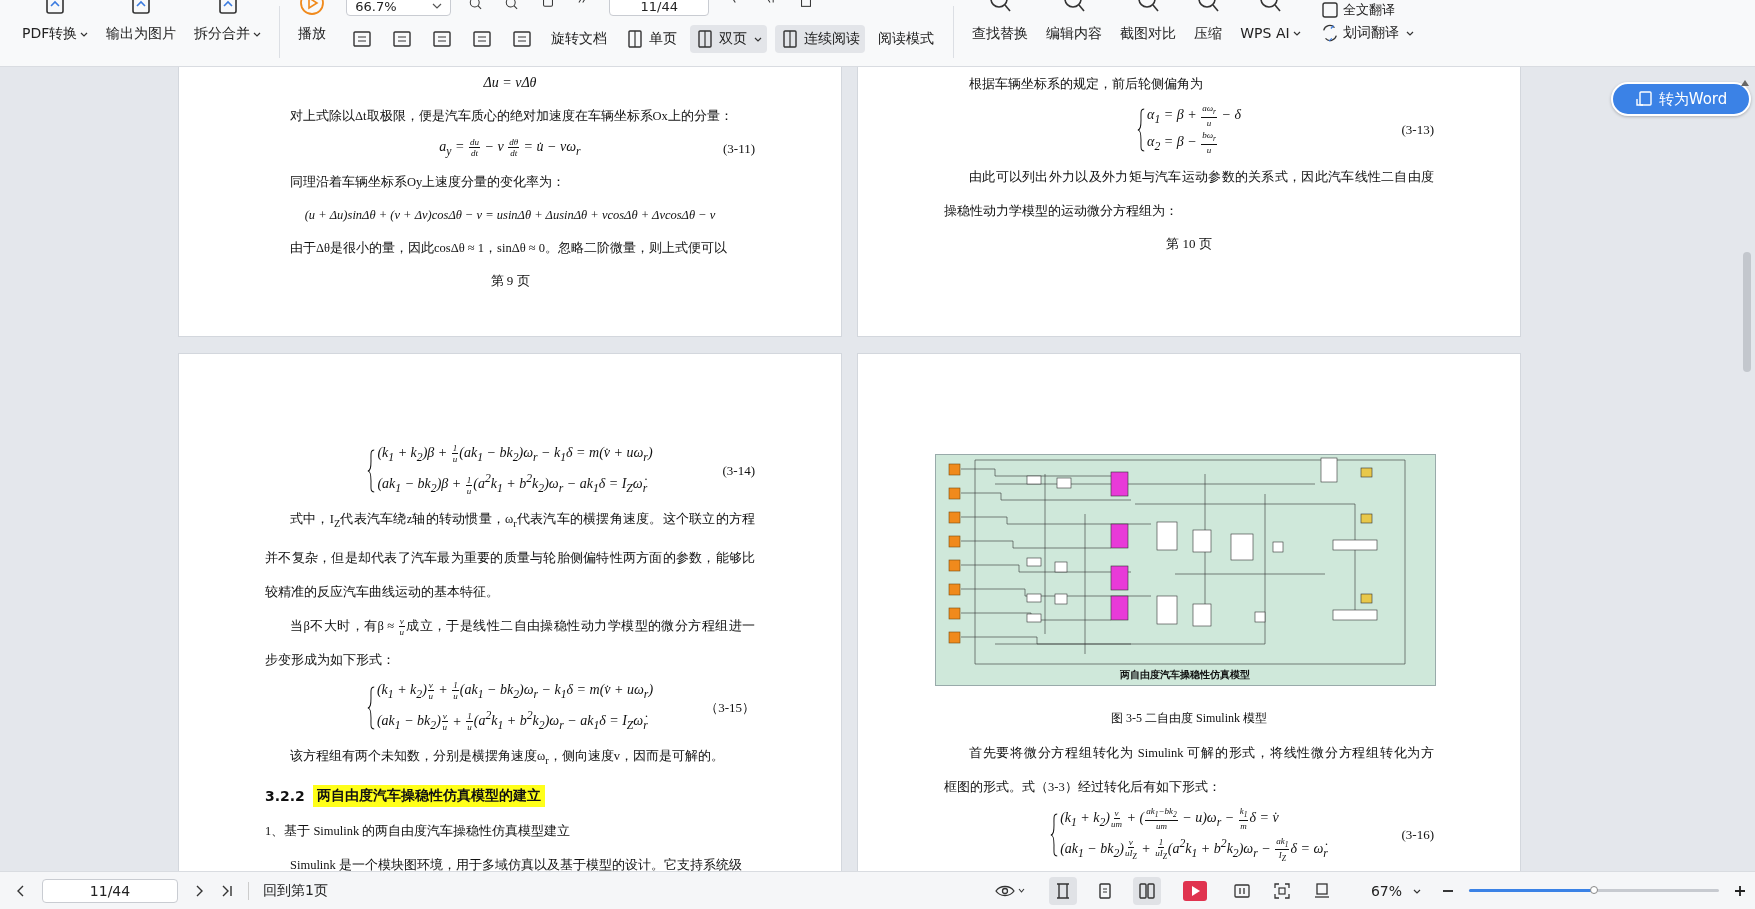 This screenshot has height=909, width=1755. Describe the element at coordinates (1643, 99) in the screenshot. I see `document-icon` at that location.